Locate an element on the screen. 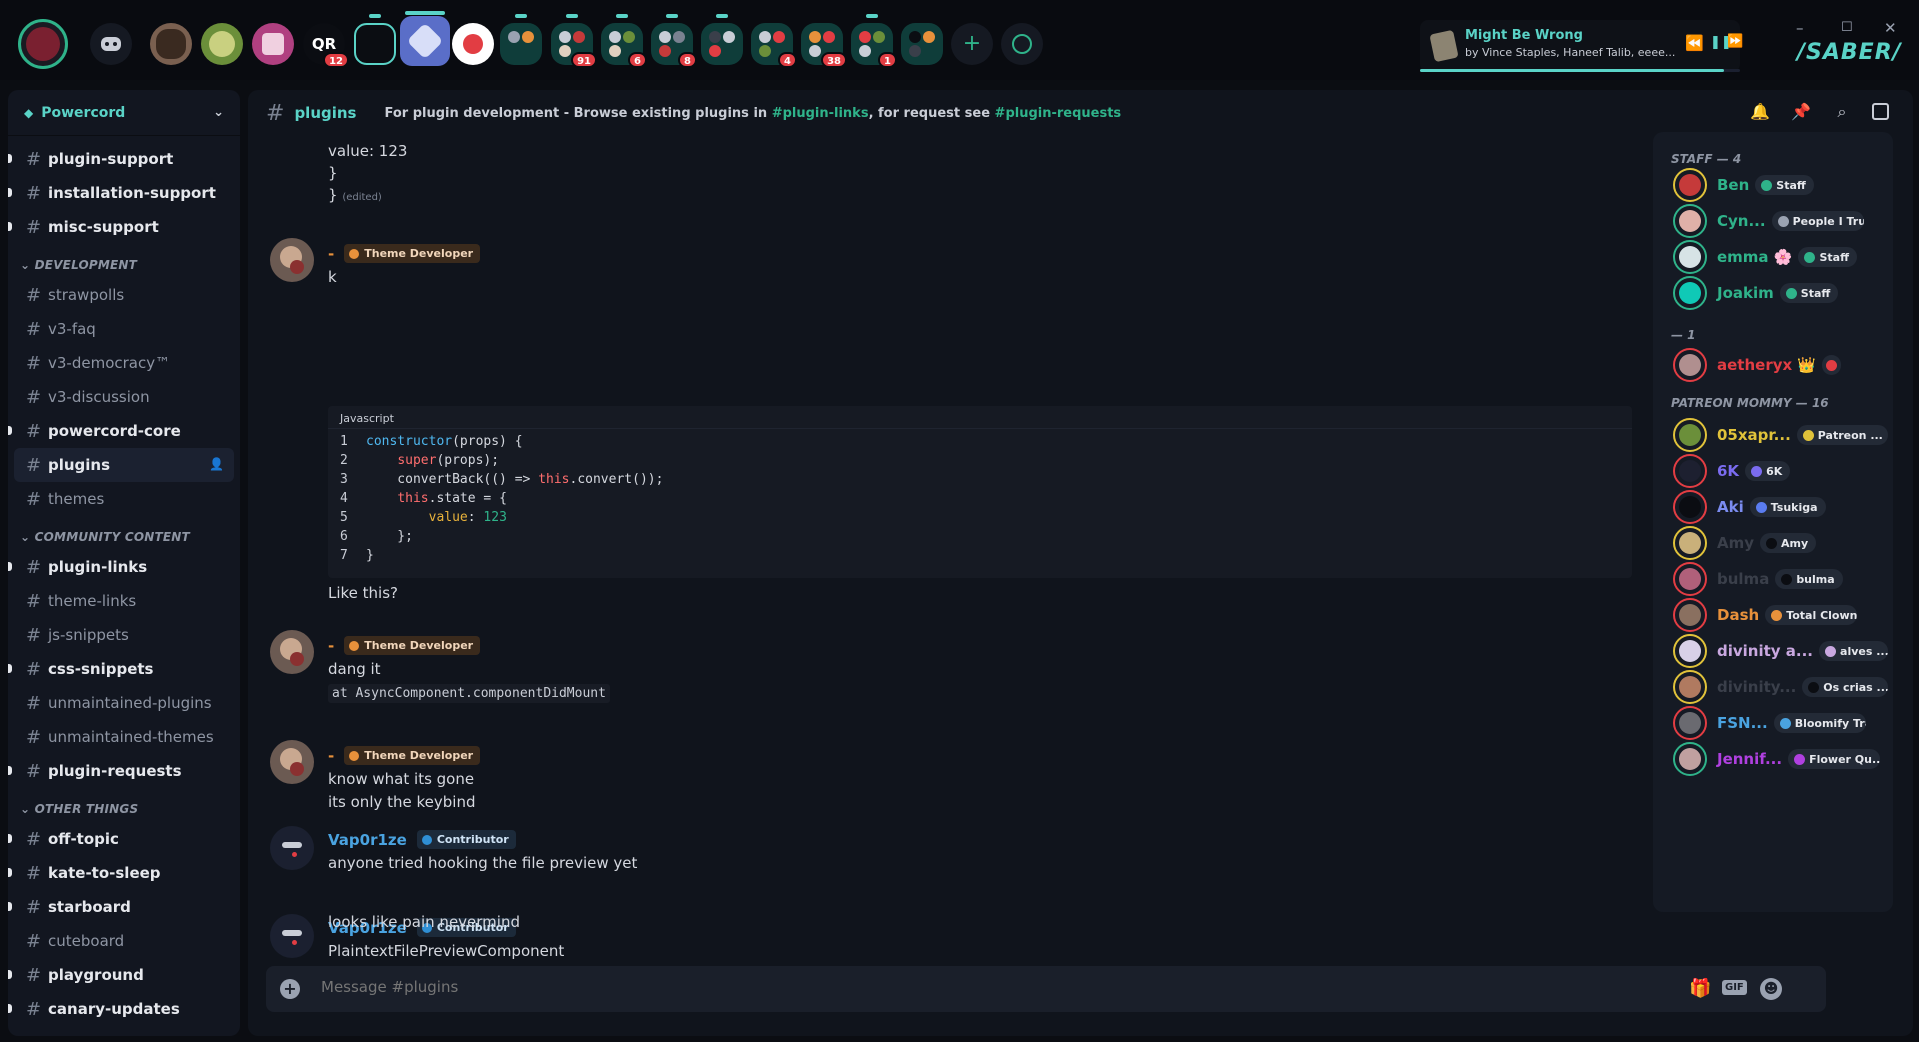  category-header: ⌄ DEVELOPMENT is located at coordinates (124, 261).